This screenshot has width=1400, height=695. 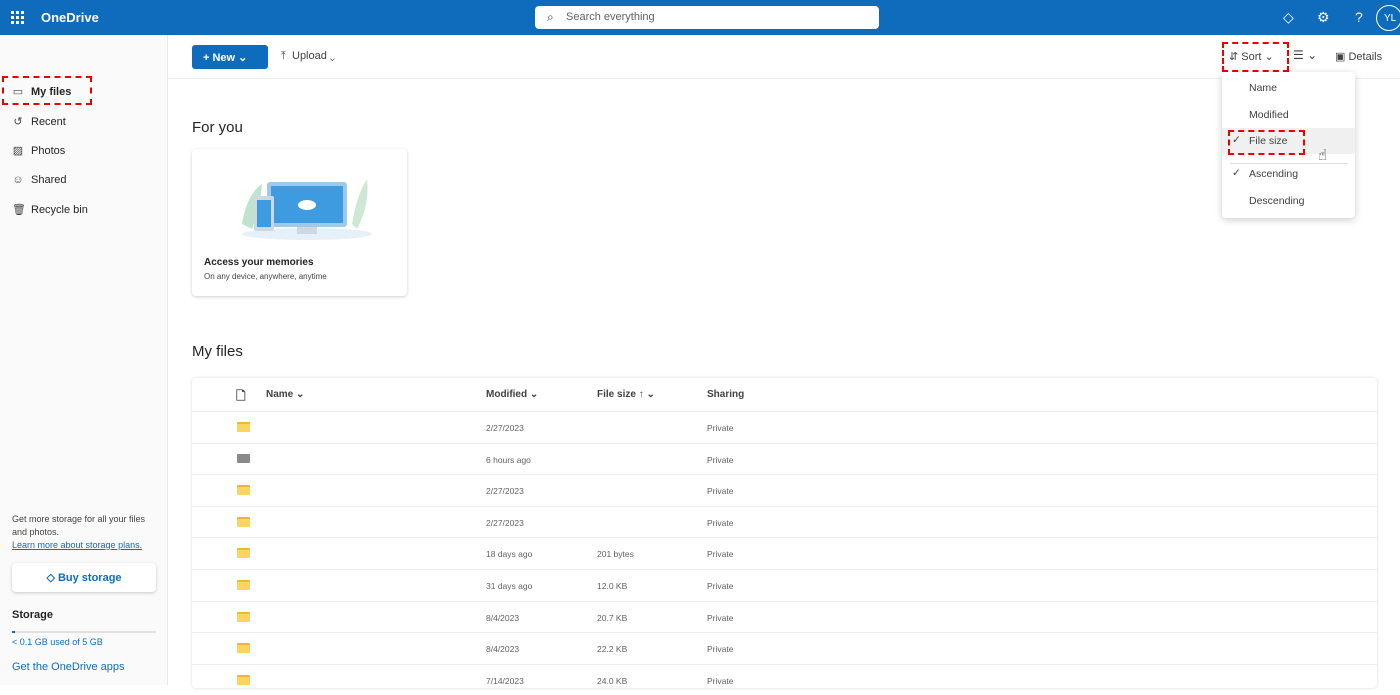 What do you see at coordinates (1263, 88) in the screenshot?
I see `menu-item-label: Name` at bounding box center [1263, 88].